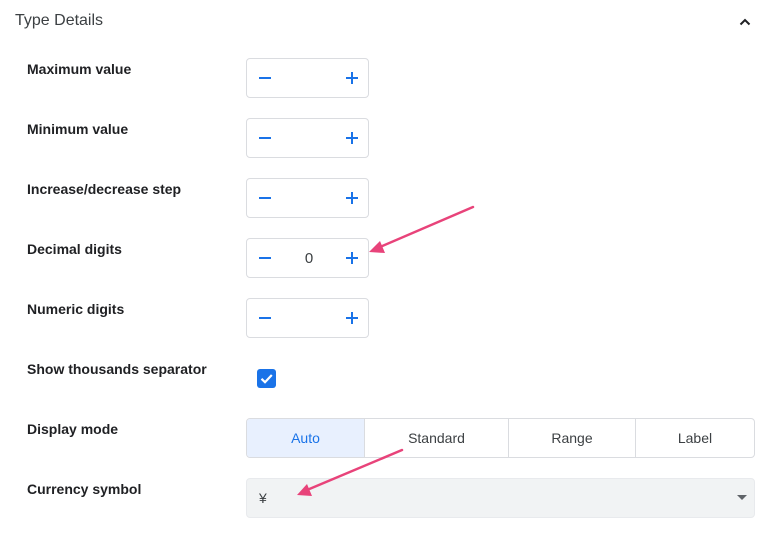 The height and width of the screenshot is (533, 765). What do you see at coordinates (500, 498) in the screenshot?
I see `currency-symbol-select: ¥` at bounding box center [500, 498].